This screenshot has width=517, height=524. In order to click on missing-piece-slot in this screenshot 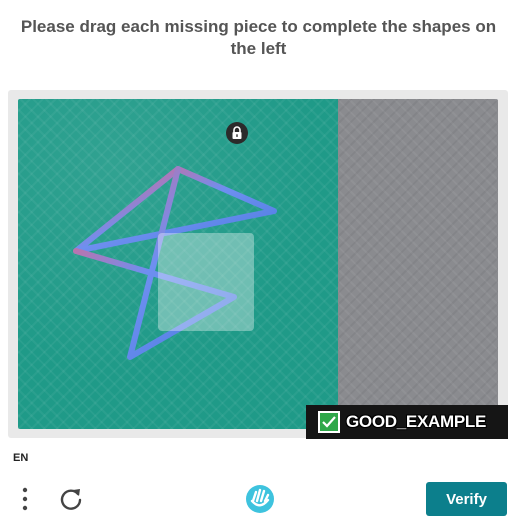, I will do `click(206, 282)`.